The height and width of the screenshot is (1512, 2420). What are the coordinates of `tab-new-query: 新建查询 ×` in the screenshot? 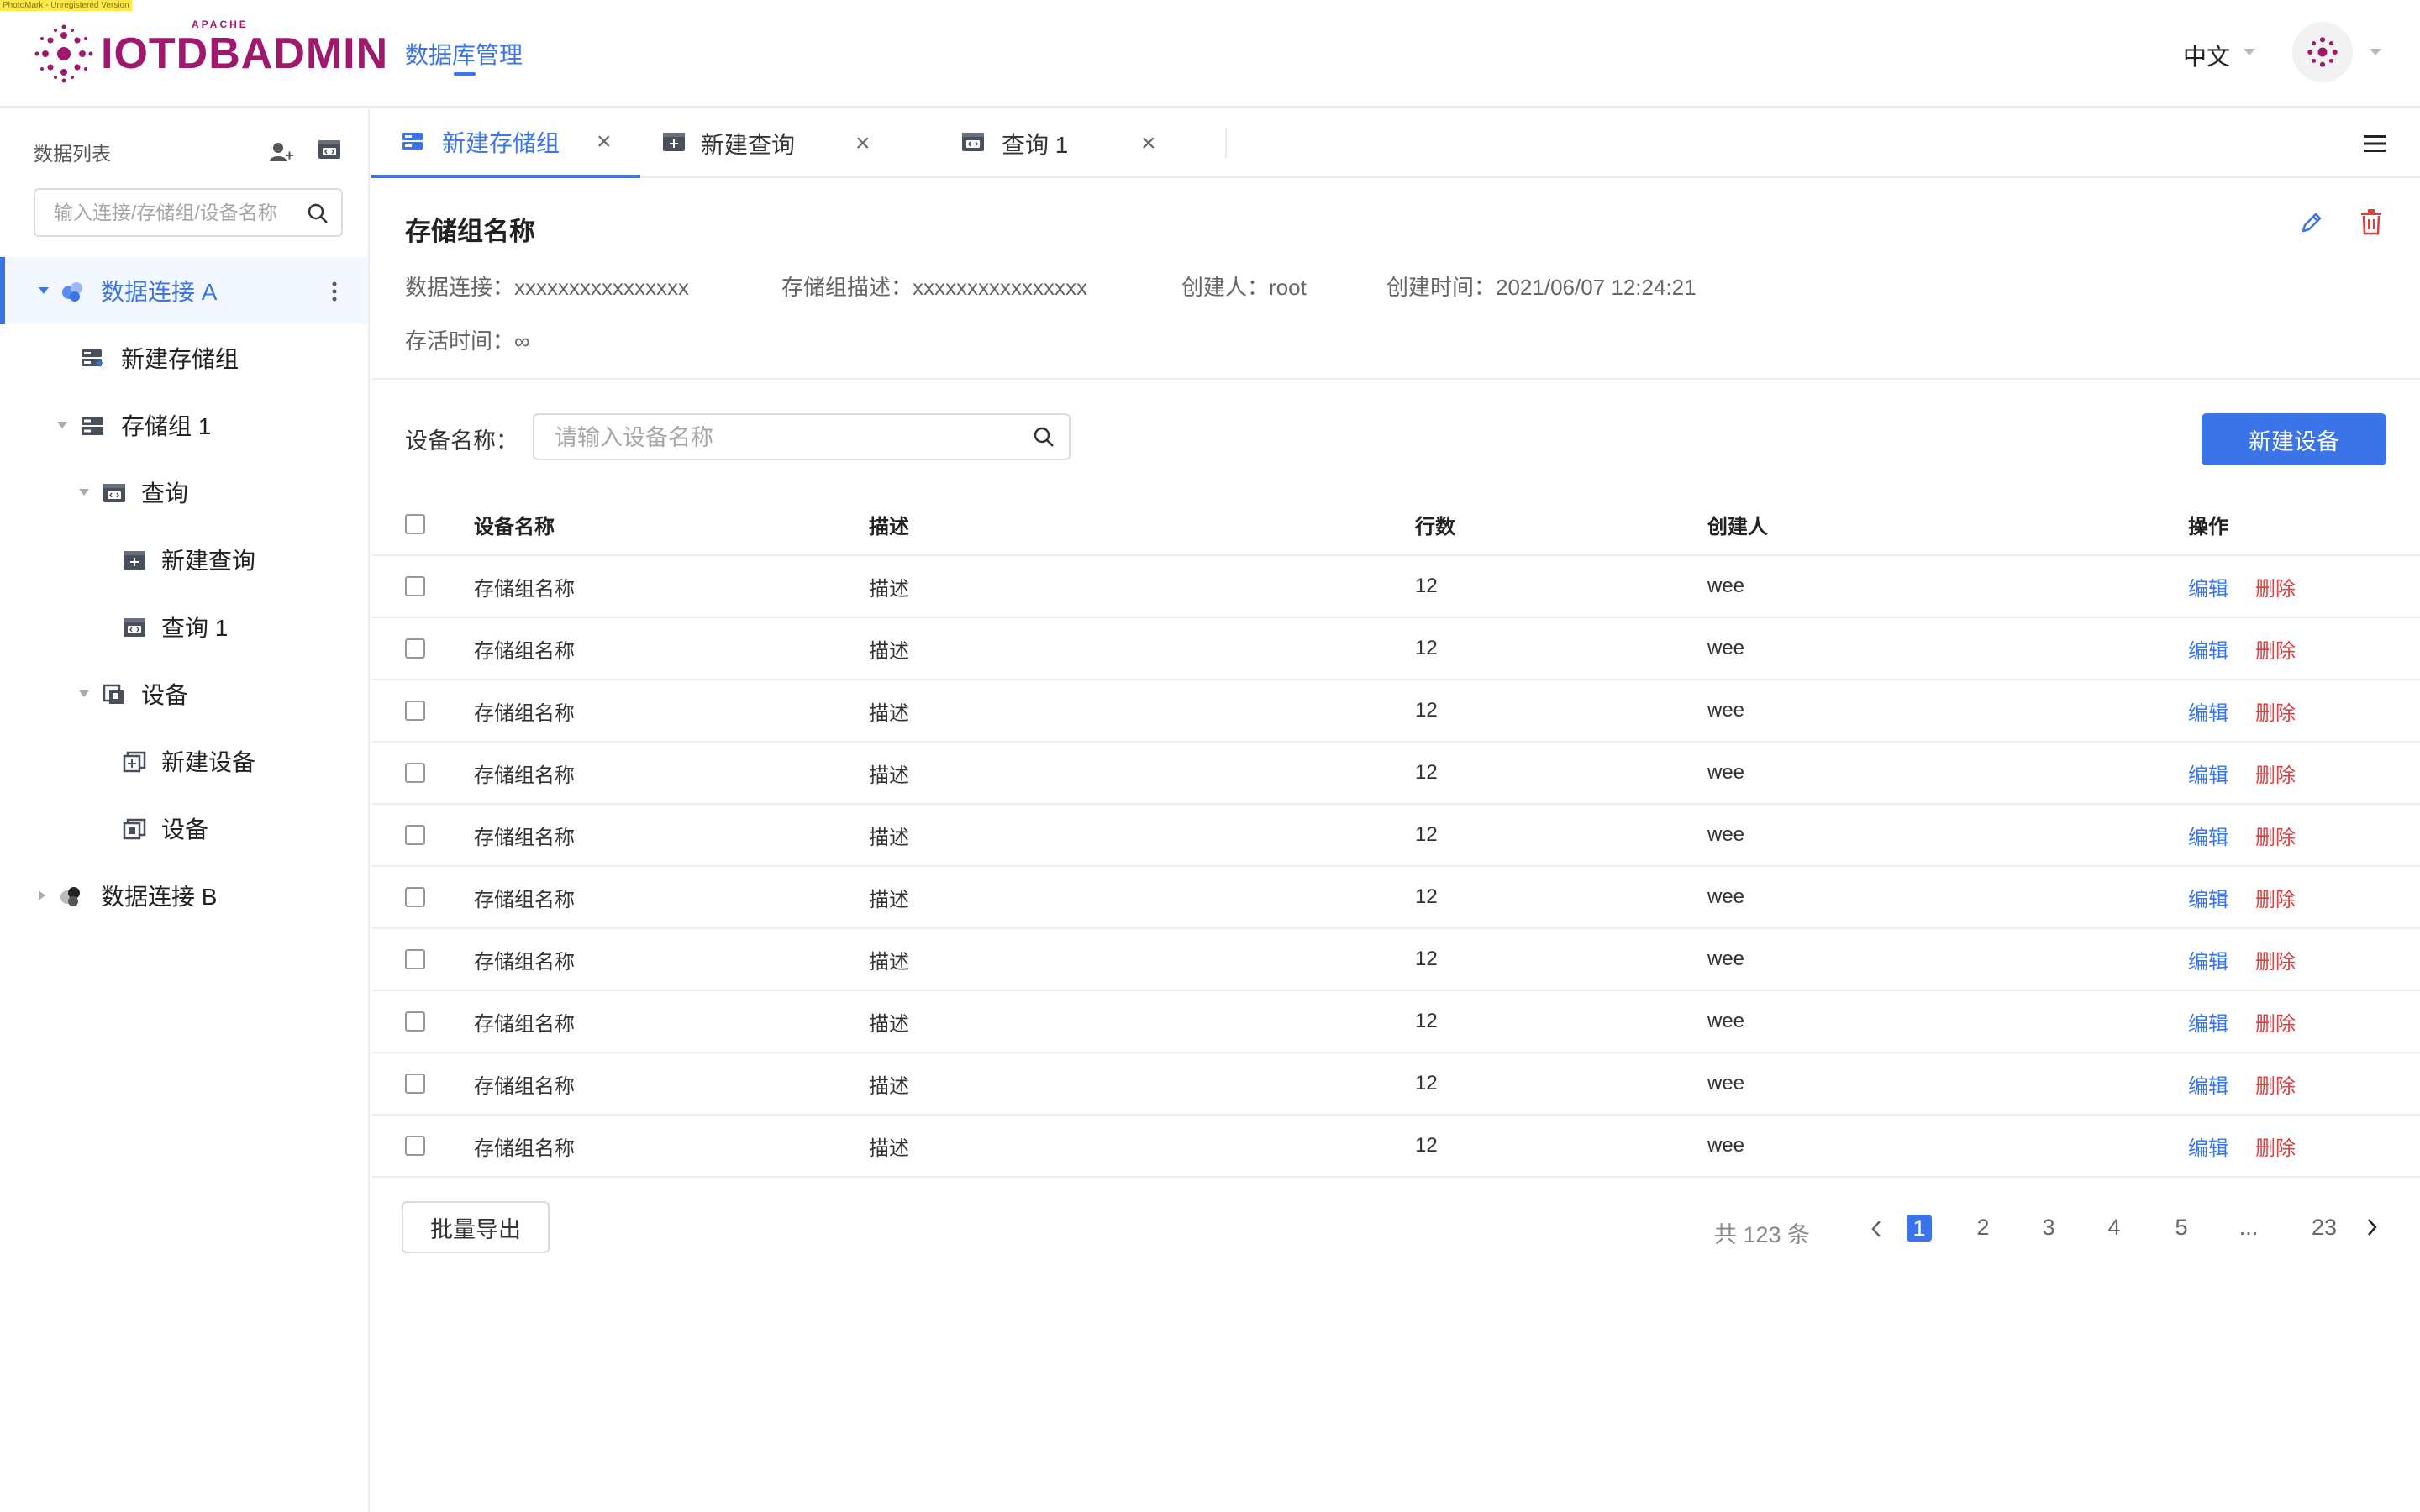 It's located at (774, 143).